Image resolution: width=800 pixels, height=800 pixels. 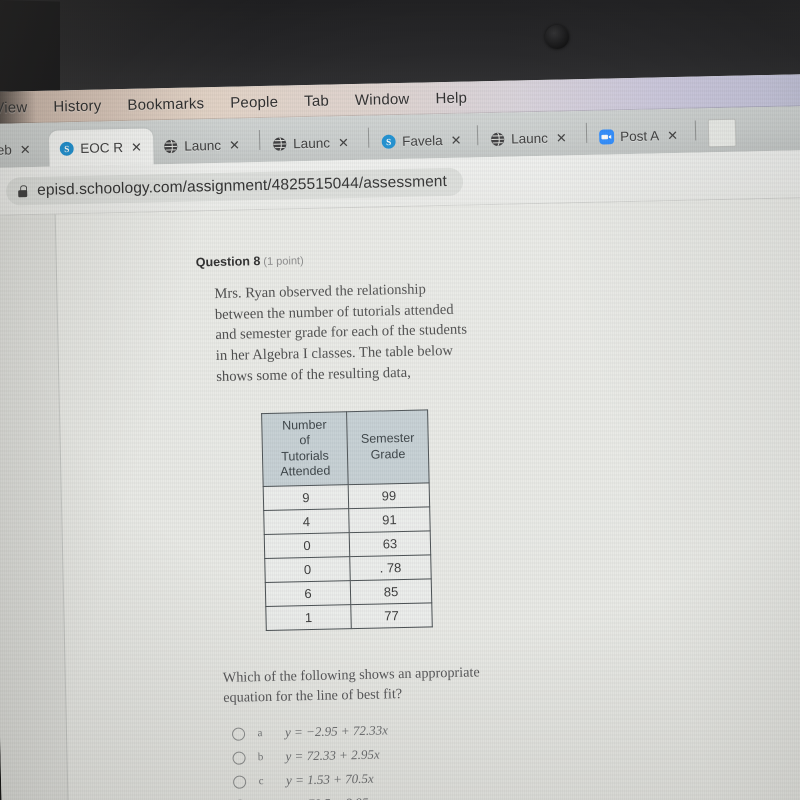 I want to click on new-tab-button, so click(x=722, y=133).